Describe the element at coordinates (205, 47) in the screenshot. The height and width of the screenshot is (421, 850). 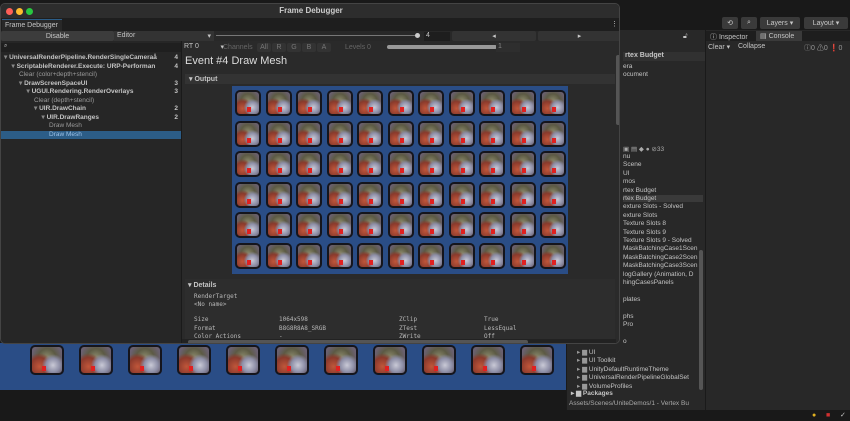
I see `rt-dropdown: RT 0 ▾` at that location.